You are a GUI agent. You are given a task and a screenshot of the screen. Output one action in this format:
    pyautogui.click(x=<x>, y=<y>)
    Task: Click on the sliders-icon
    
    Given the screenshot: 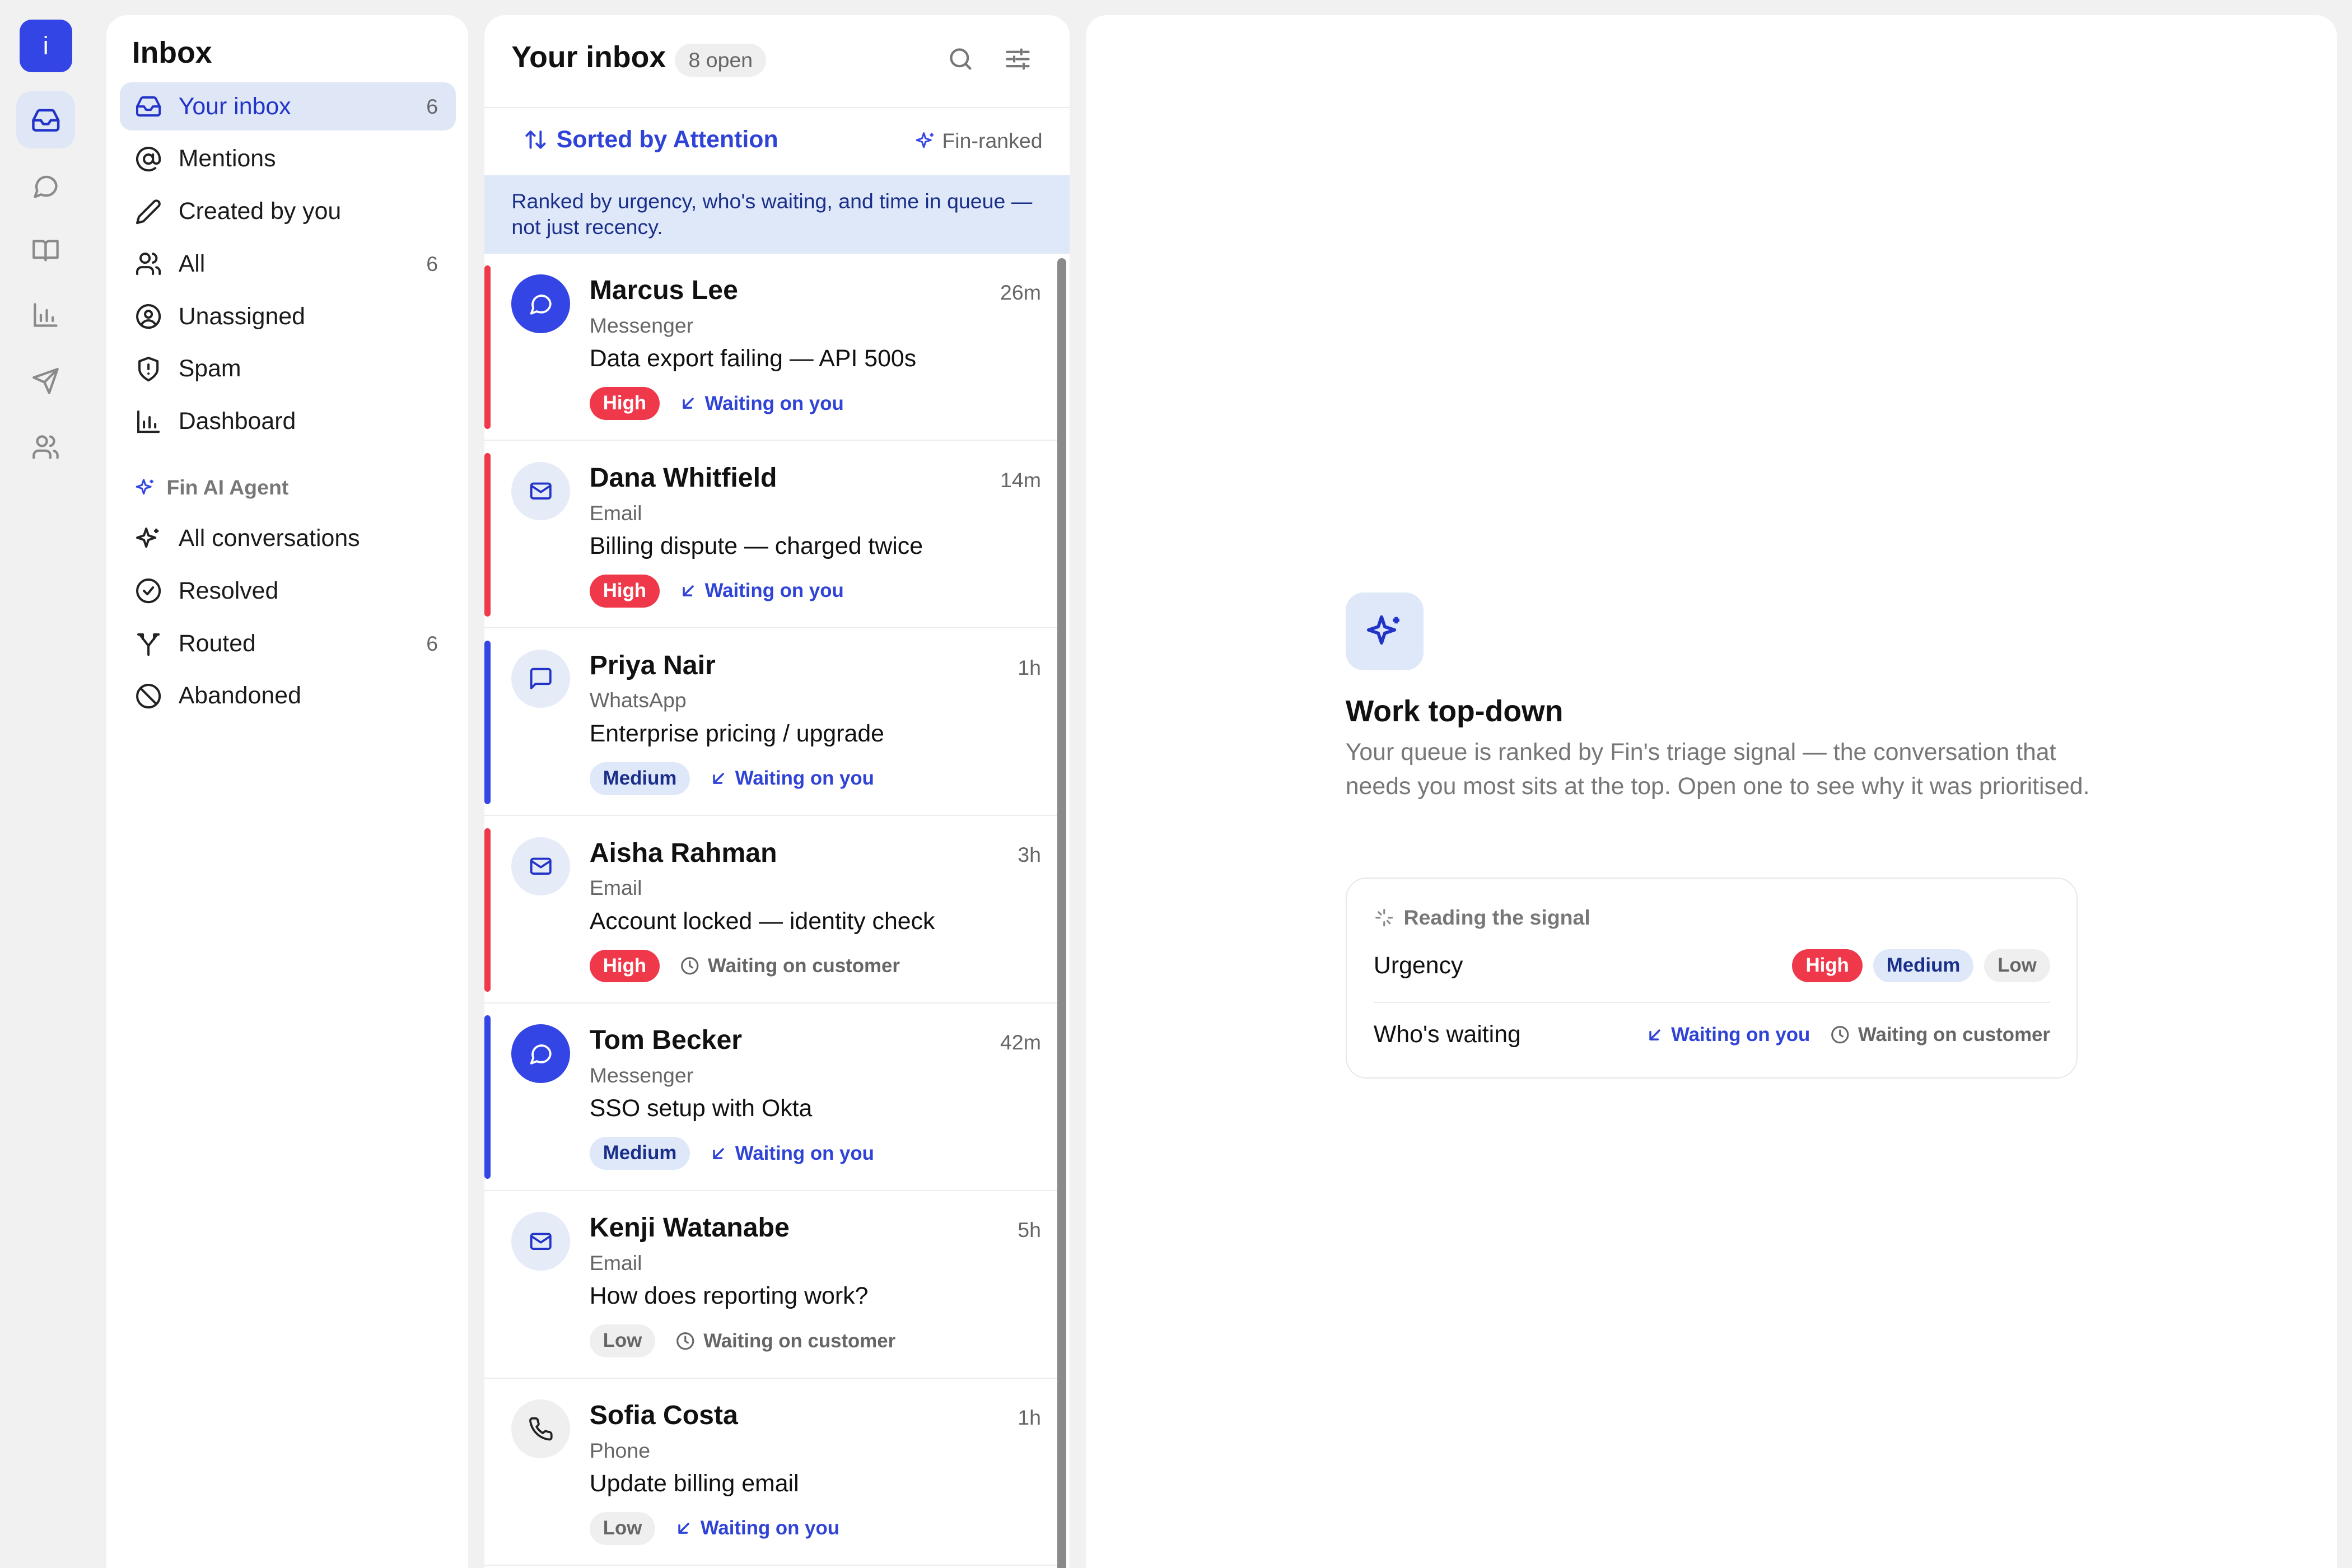 What is the action you would take?
    pyautogui.click(x=1018, y=59)
    